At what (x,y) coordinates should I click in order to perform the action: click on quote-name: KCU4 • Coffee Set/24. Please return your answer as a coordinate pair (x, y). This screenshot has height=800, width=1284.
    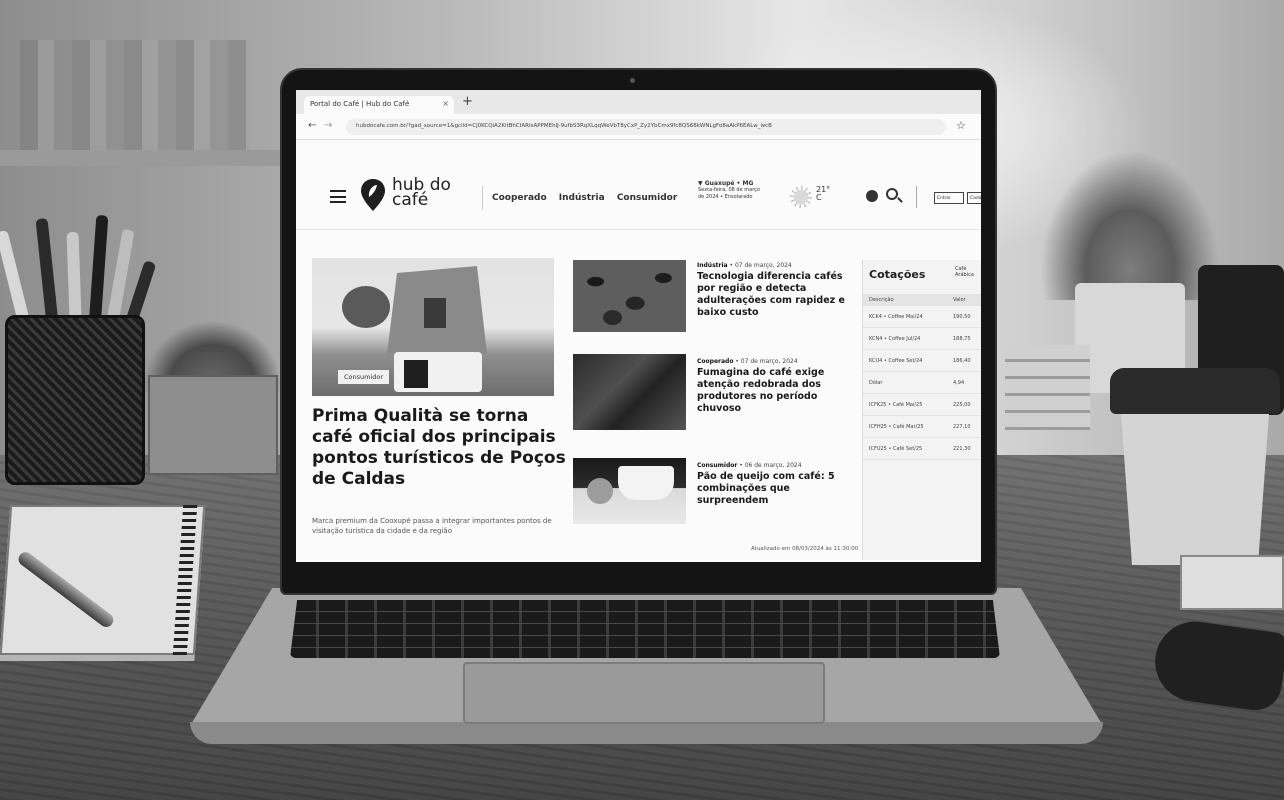
    Looking at the image, I should click on (896, 361).